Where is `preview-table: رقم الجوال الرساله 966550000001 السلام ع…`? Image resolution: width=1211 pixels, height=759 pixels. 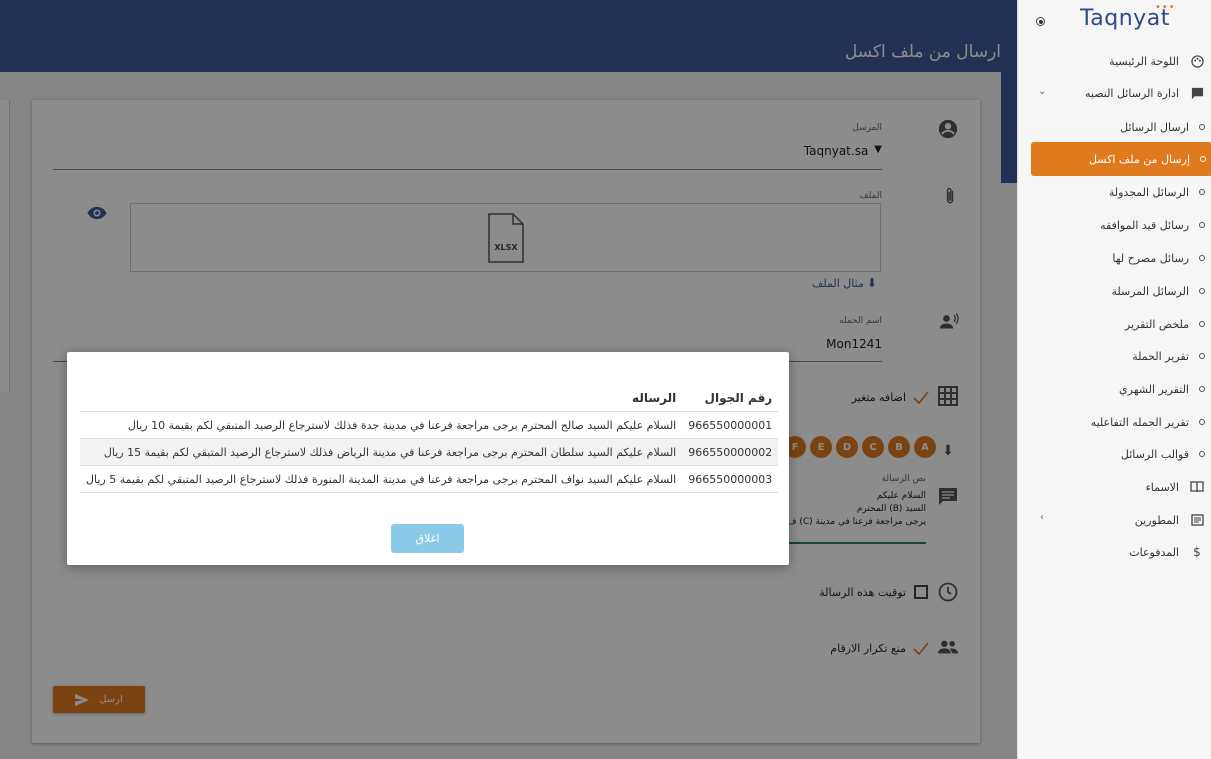
preview-table: رقم الجوال الرساله 966550000001 السلام ع… is located at coordinates (429, 439).